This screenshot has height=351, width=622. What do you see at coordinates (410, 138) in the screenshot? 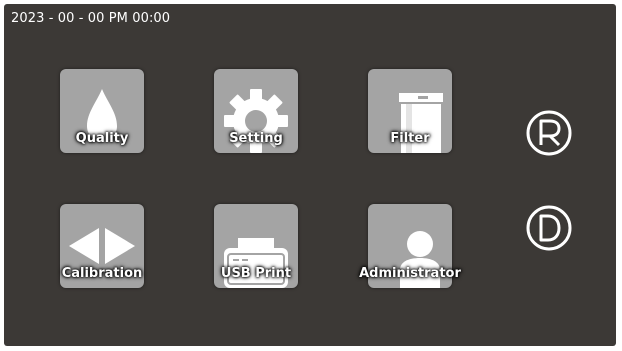
I see `filter-label: Filter` at bounding box center [410, 138].